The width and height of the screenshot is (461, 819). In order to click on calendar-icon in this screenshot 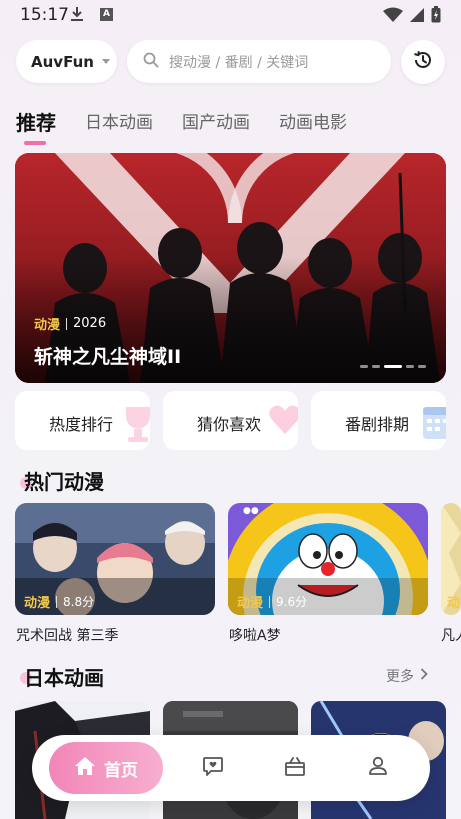, I will do `click(433, 423)`.